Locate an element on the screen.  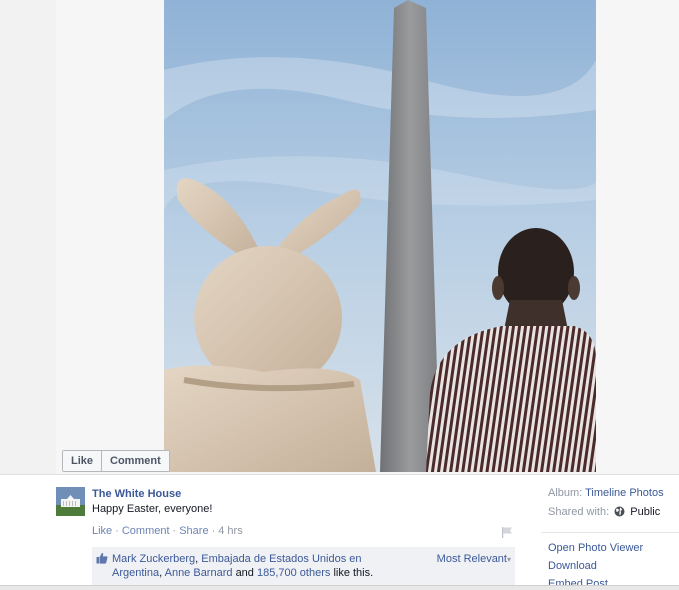
photo-action-bar: Like Comment is located at coordinates (116, 461).